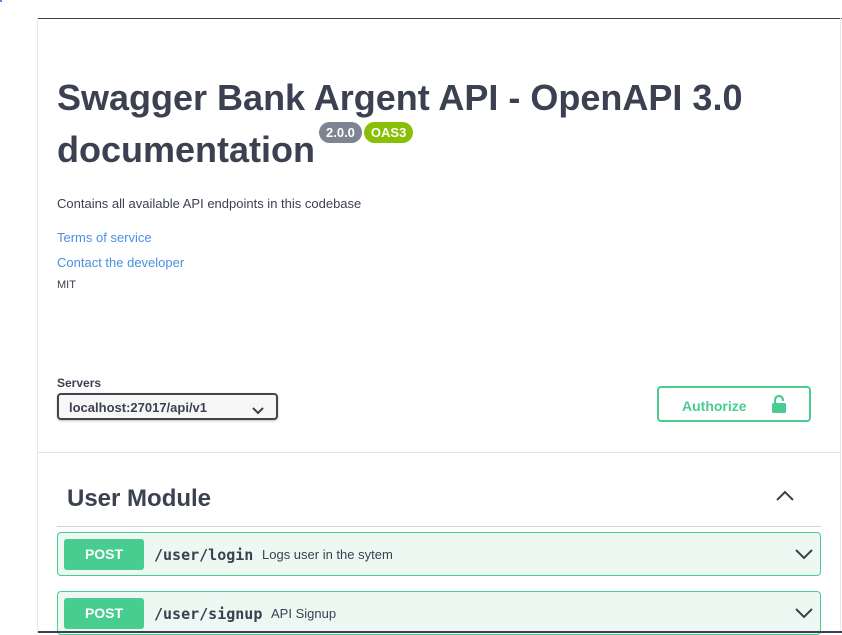  I want to click on server-select: localhost:27017/api/v1, so click(167, 406).